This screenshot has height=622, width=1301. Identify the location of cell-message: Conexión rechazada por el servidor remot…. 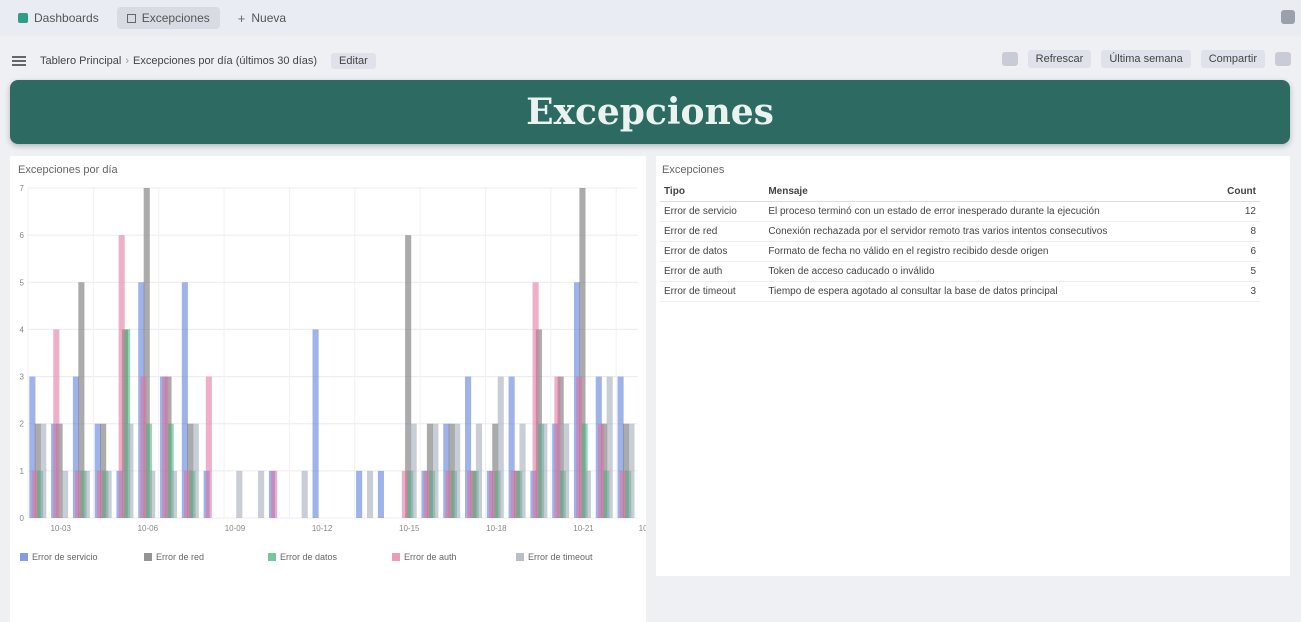
(988, 231).